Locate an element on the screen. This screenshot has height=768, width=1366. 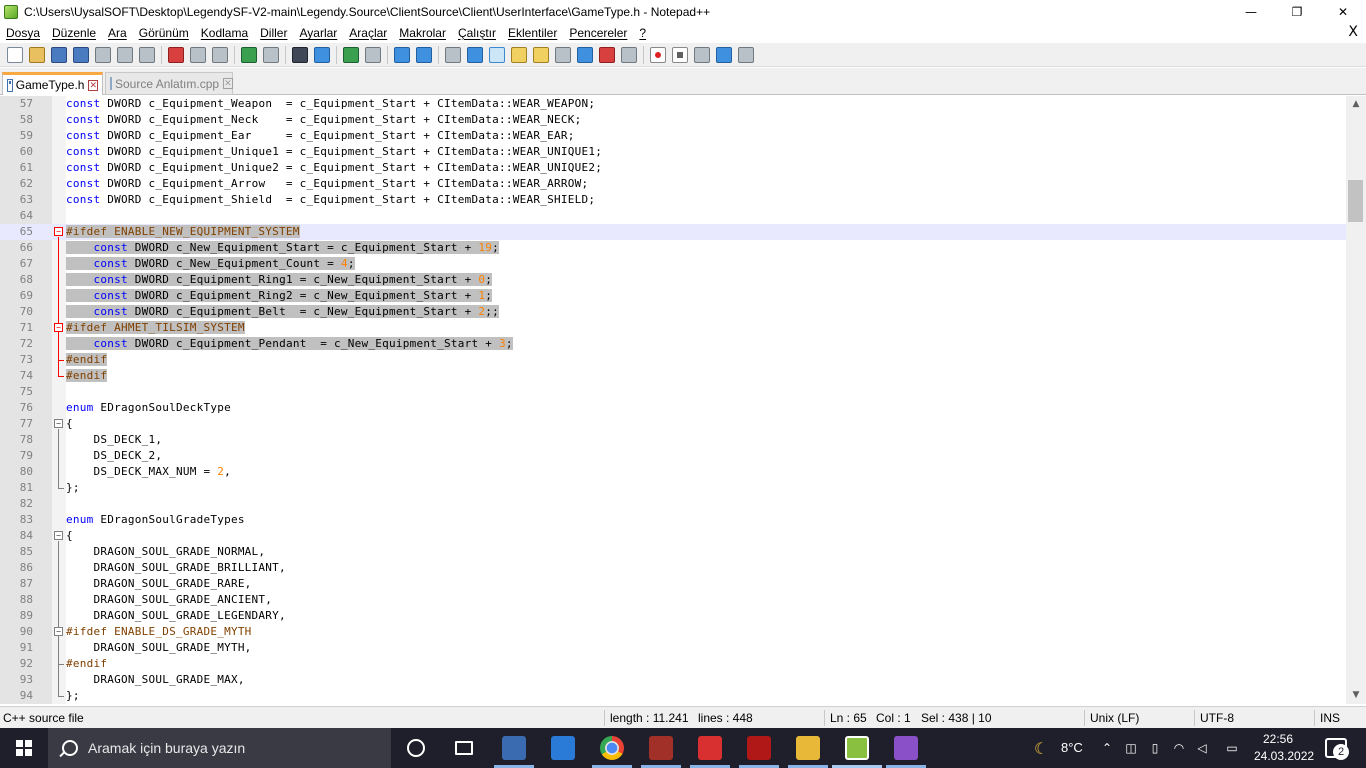
menu-help: ? is located at coordinates (642, 33).